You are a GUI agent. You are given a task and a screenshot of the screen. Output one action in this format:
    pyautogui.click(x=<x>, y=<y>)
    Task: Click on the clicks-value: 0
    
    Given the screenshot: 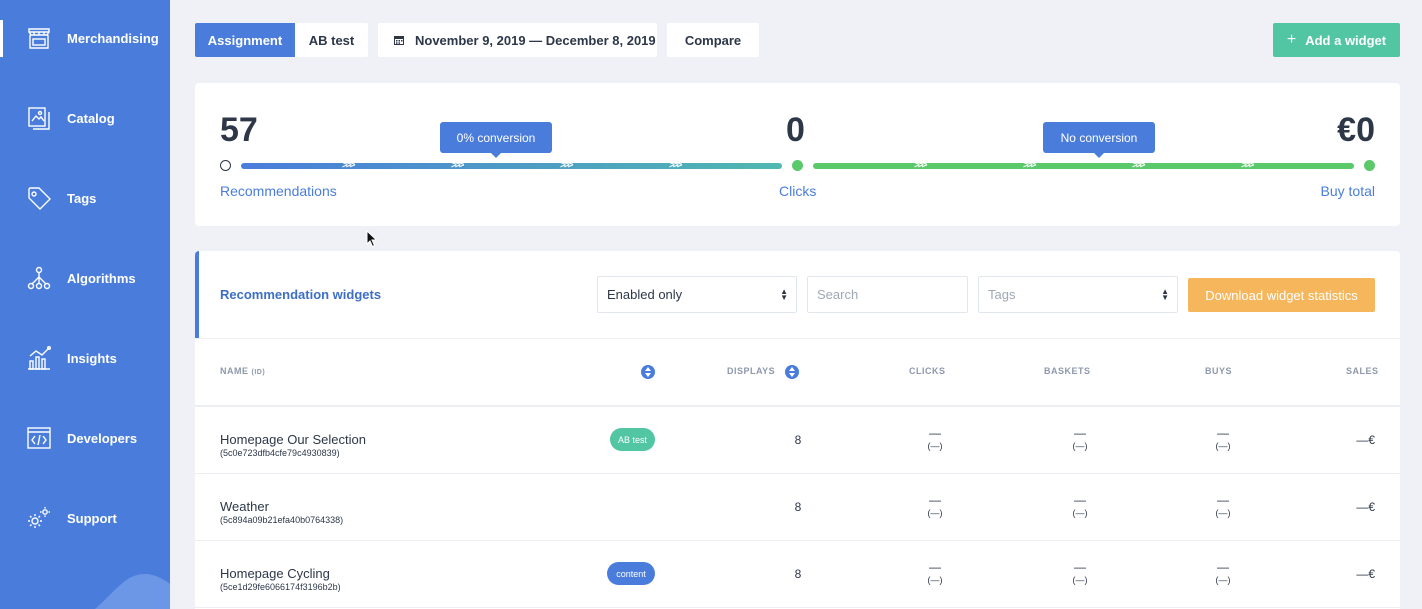 What is the action you would take?
    pyautogui.click(x=795, y=130)
    